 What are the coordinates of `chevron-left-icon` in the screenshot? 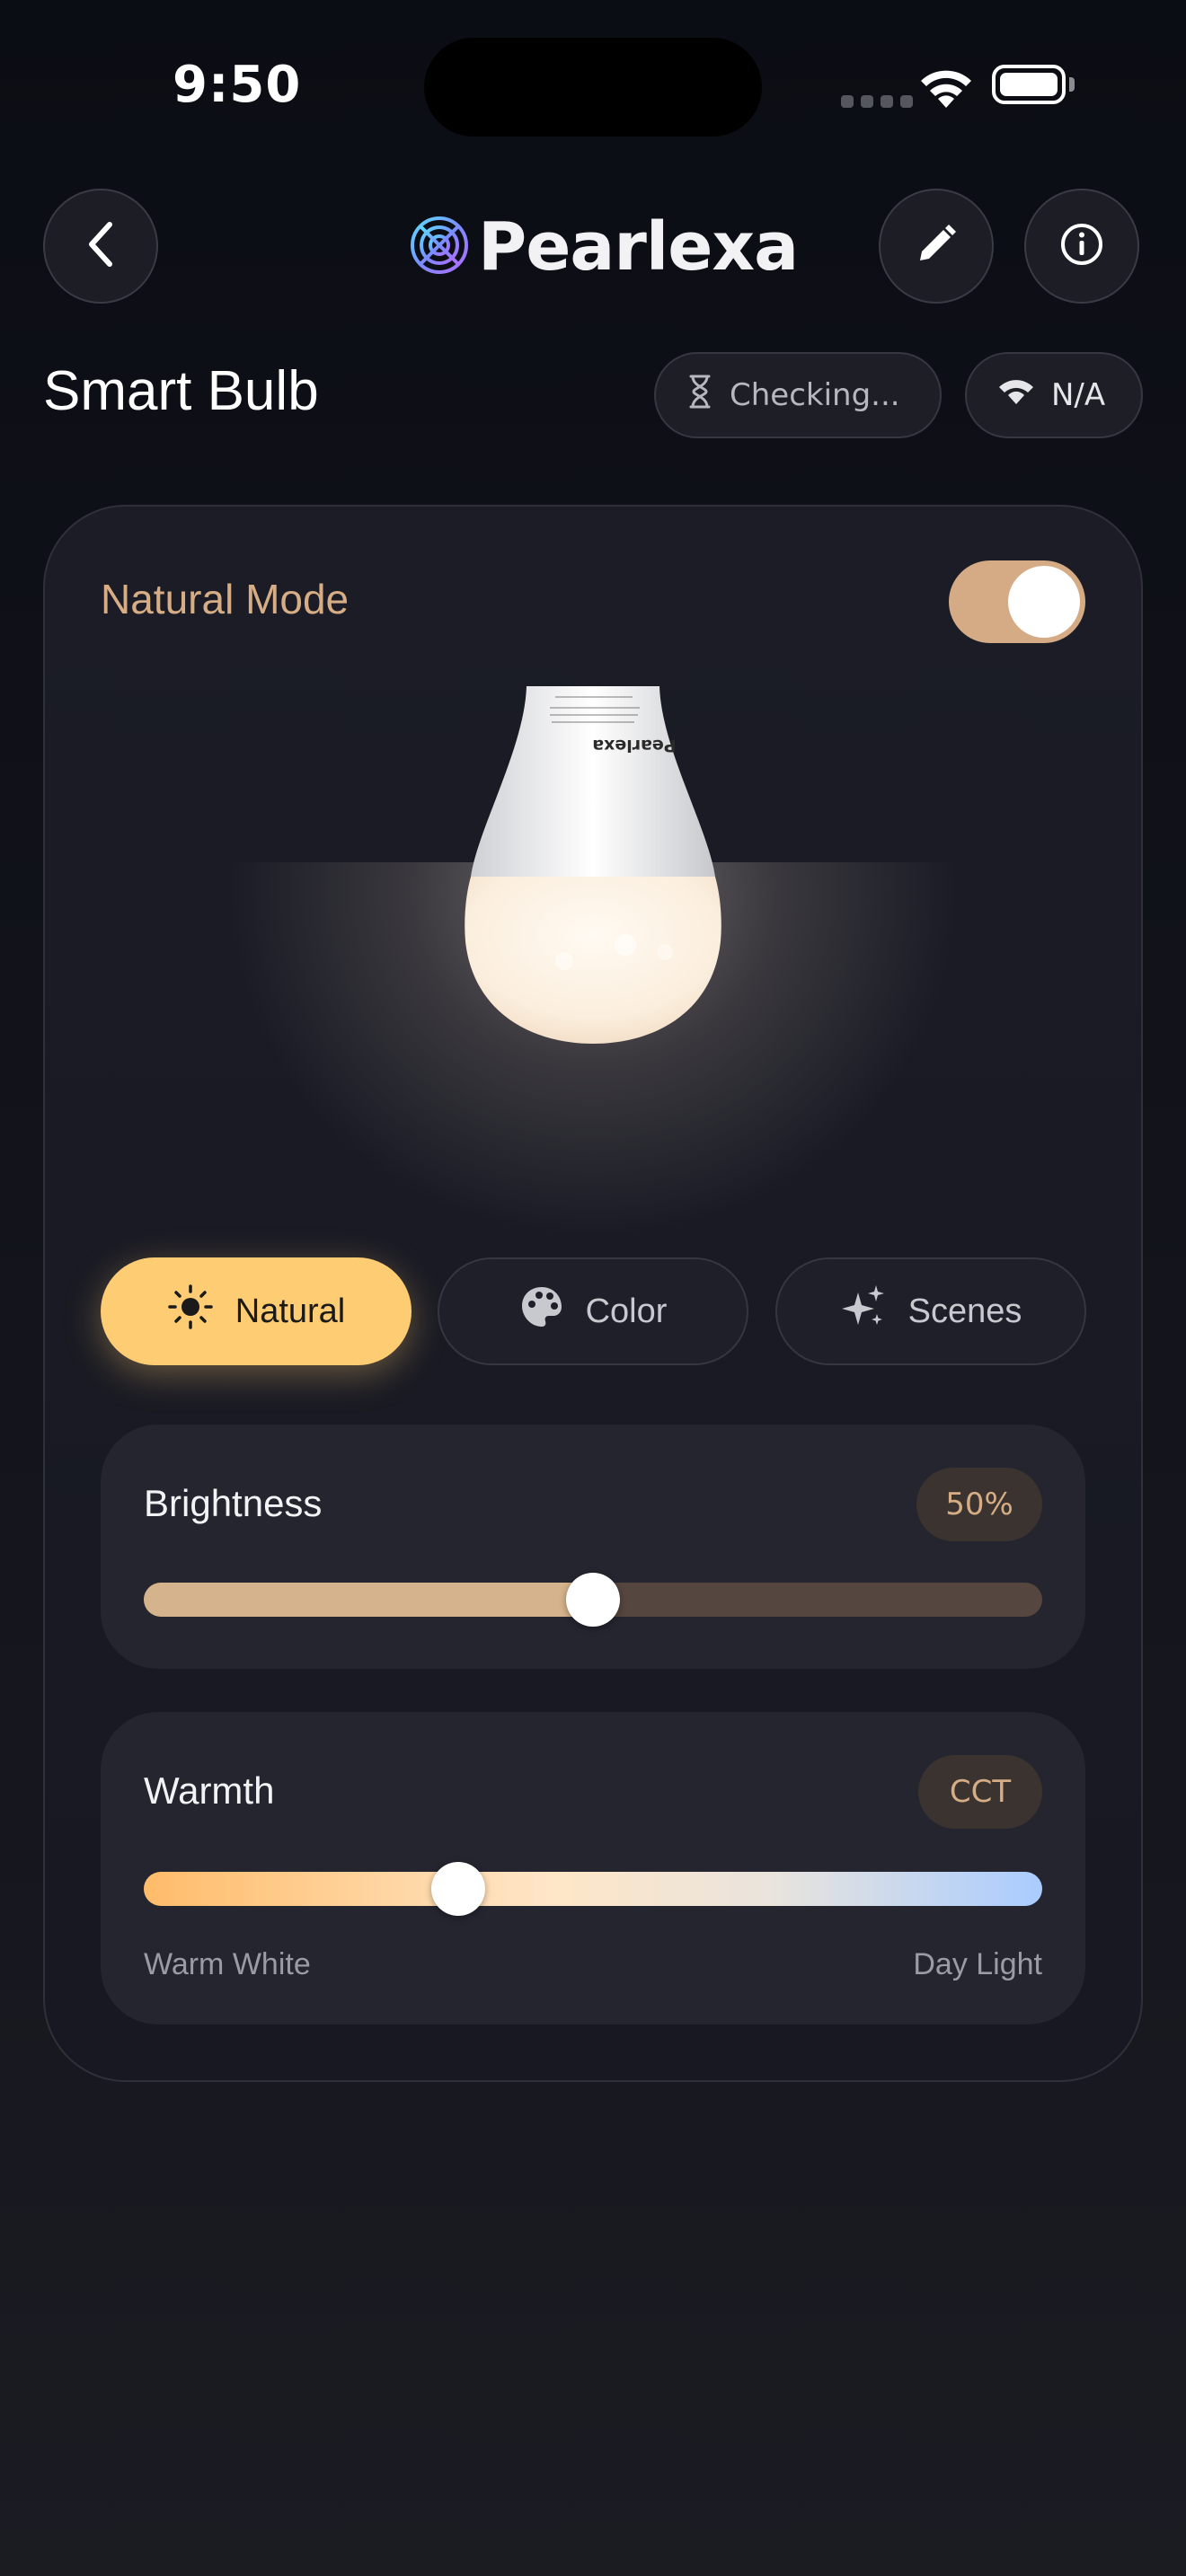 It's located at (101, 246).